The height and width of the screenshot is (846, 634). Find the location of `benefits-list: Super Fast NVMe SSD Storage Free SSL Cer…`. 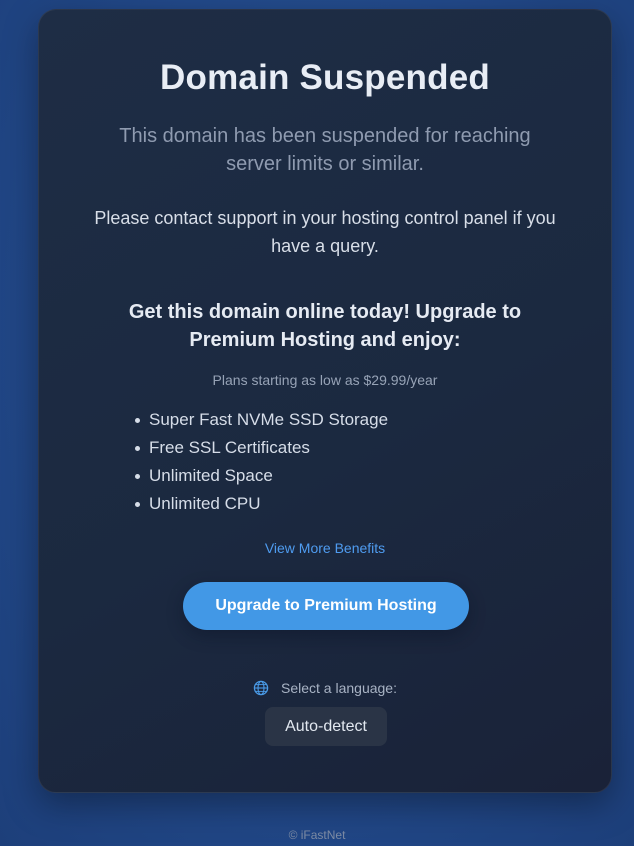

benefits-list: Super Fast NVMe SSD Storage Free SSL Cer… is located at coordinates (261, 462).